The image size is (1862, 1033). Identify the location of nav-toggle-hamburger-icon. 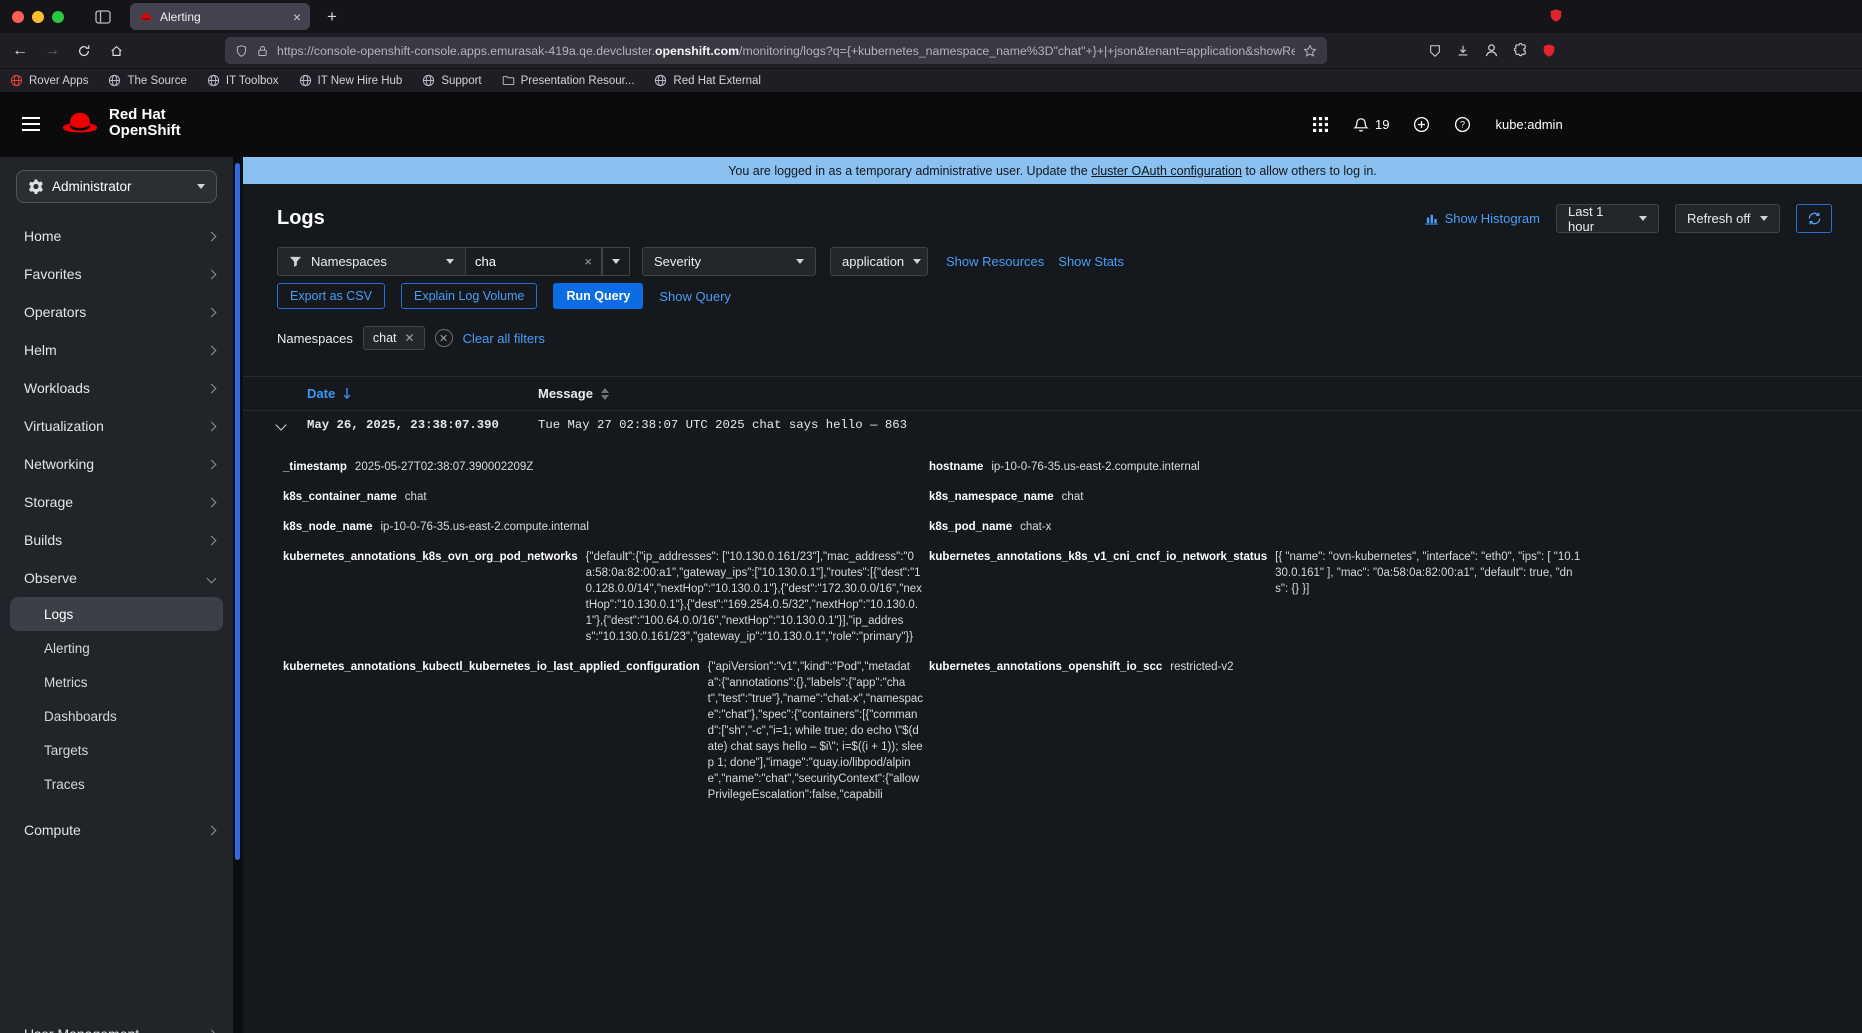
(31, 124).